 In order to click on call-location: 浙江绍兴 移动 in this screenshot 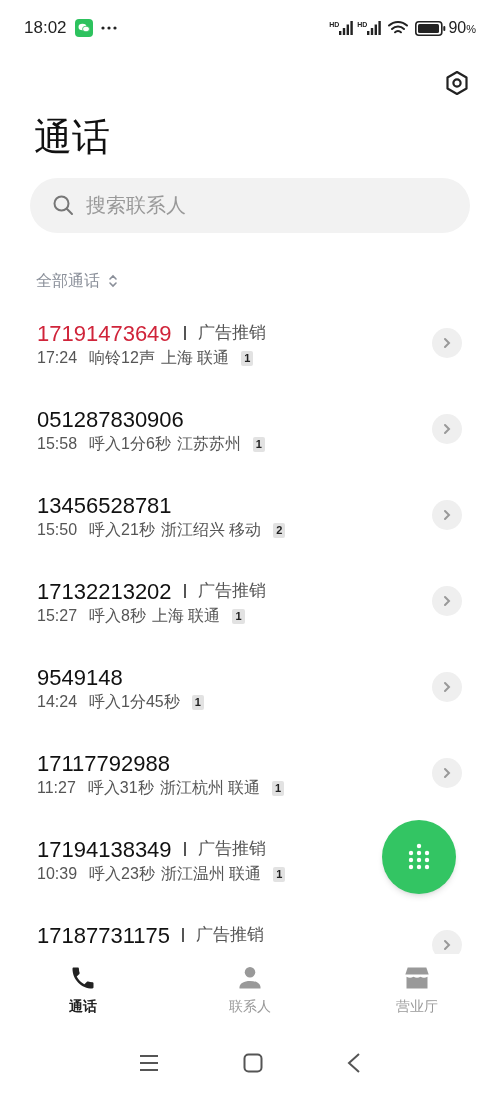, I will do `click(211, 530)`.